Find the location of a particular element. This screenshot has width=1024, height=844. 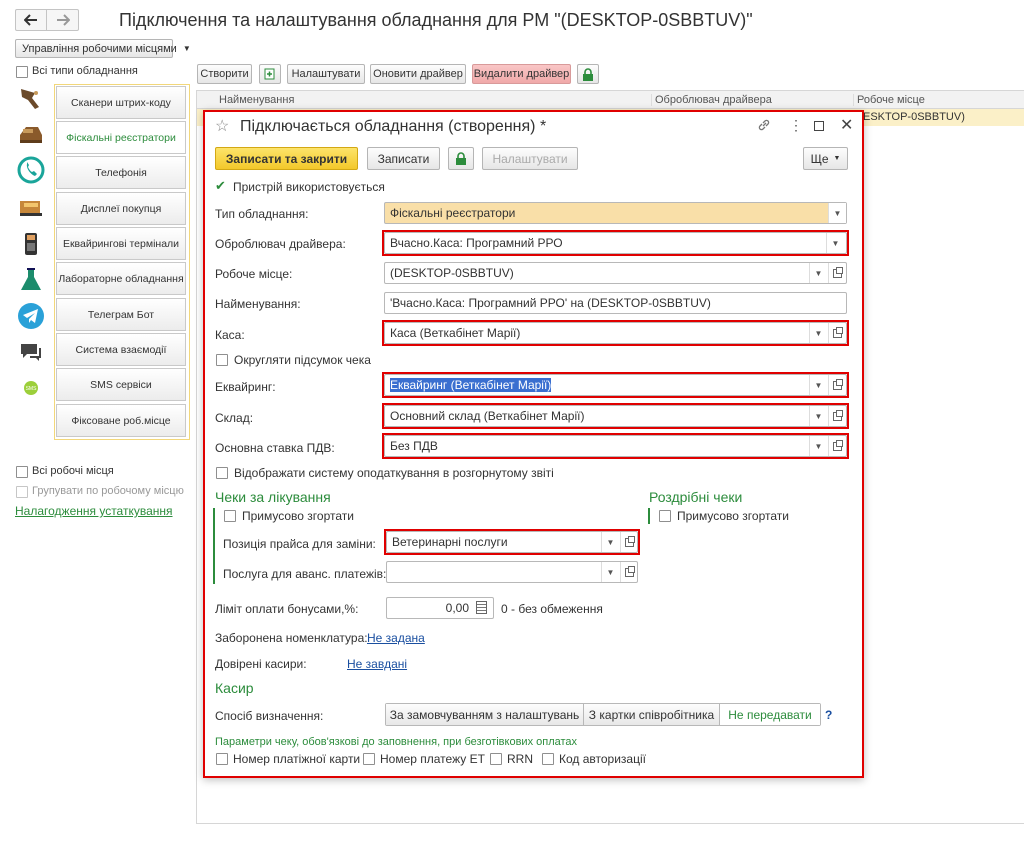

device-used-label: Пристрій використовується is located at coordinates (309, 187).